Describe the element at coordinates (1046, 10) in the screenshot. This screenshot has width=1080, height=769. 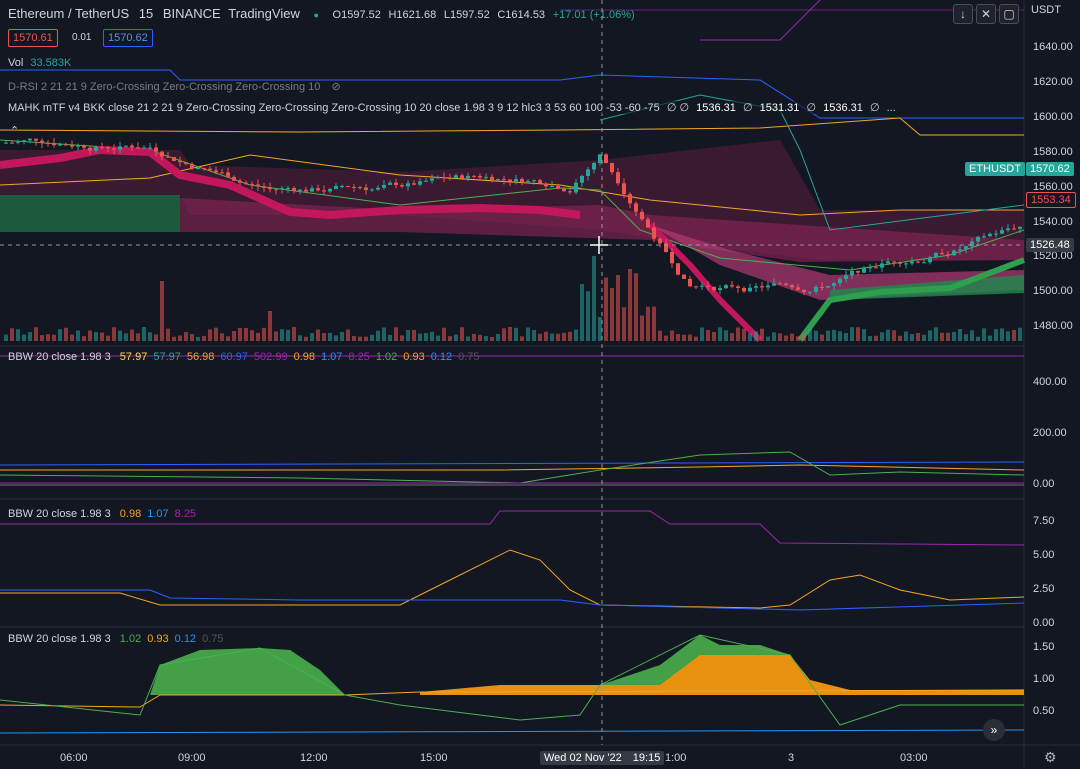
I see `currency-label: USDT` at that location.